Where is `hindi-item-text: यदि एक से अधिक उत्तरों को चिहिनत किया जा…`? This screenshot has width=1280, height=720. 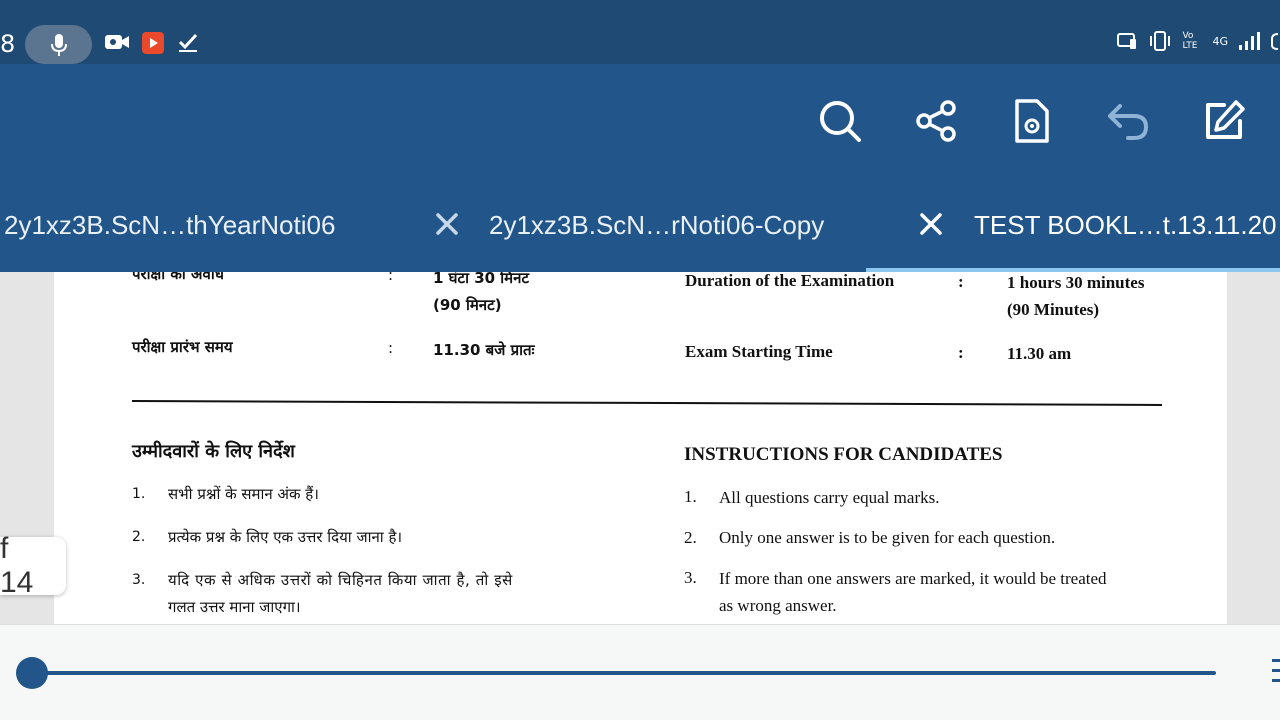
hindi-item-text: यदि एक से अधिक उत्तरों को चिहिनत किया जा… is located at coordinates (340, 580).